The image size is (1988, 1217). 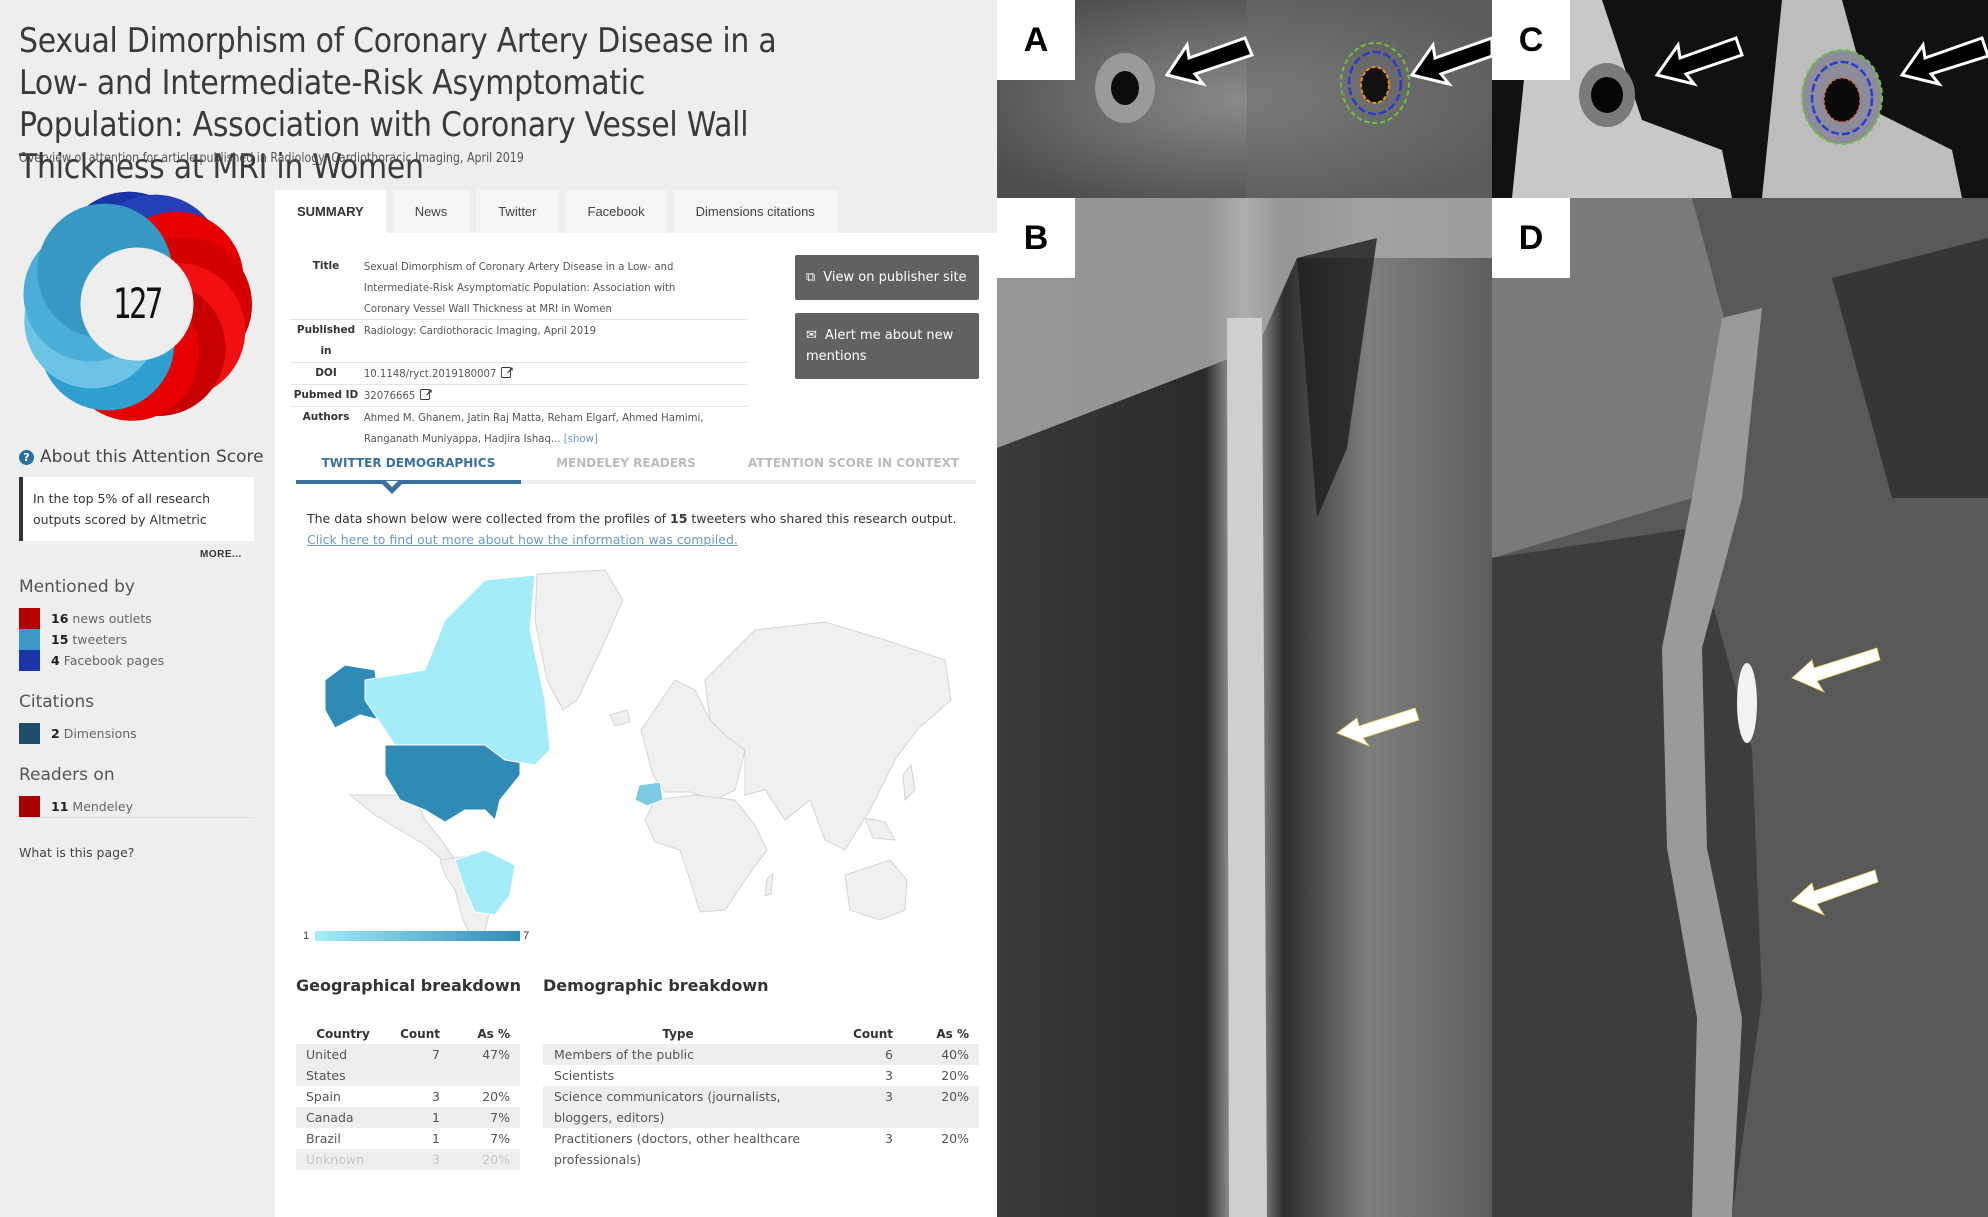 I want to click on geo-cell-country: Canada, so click(x=338, y=1117).